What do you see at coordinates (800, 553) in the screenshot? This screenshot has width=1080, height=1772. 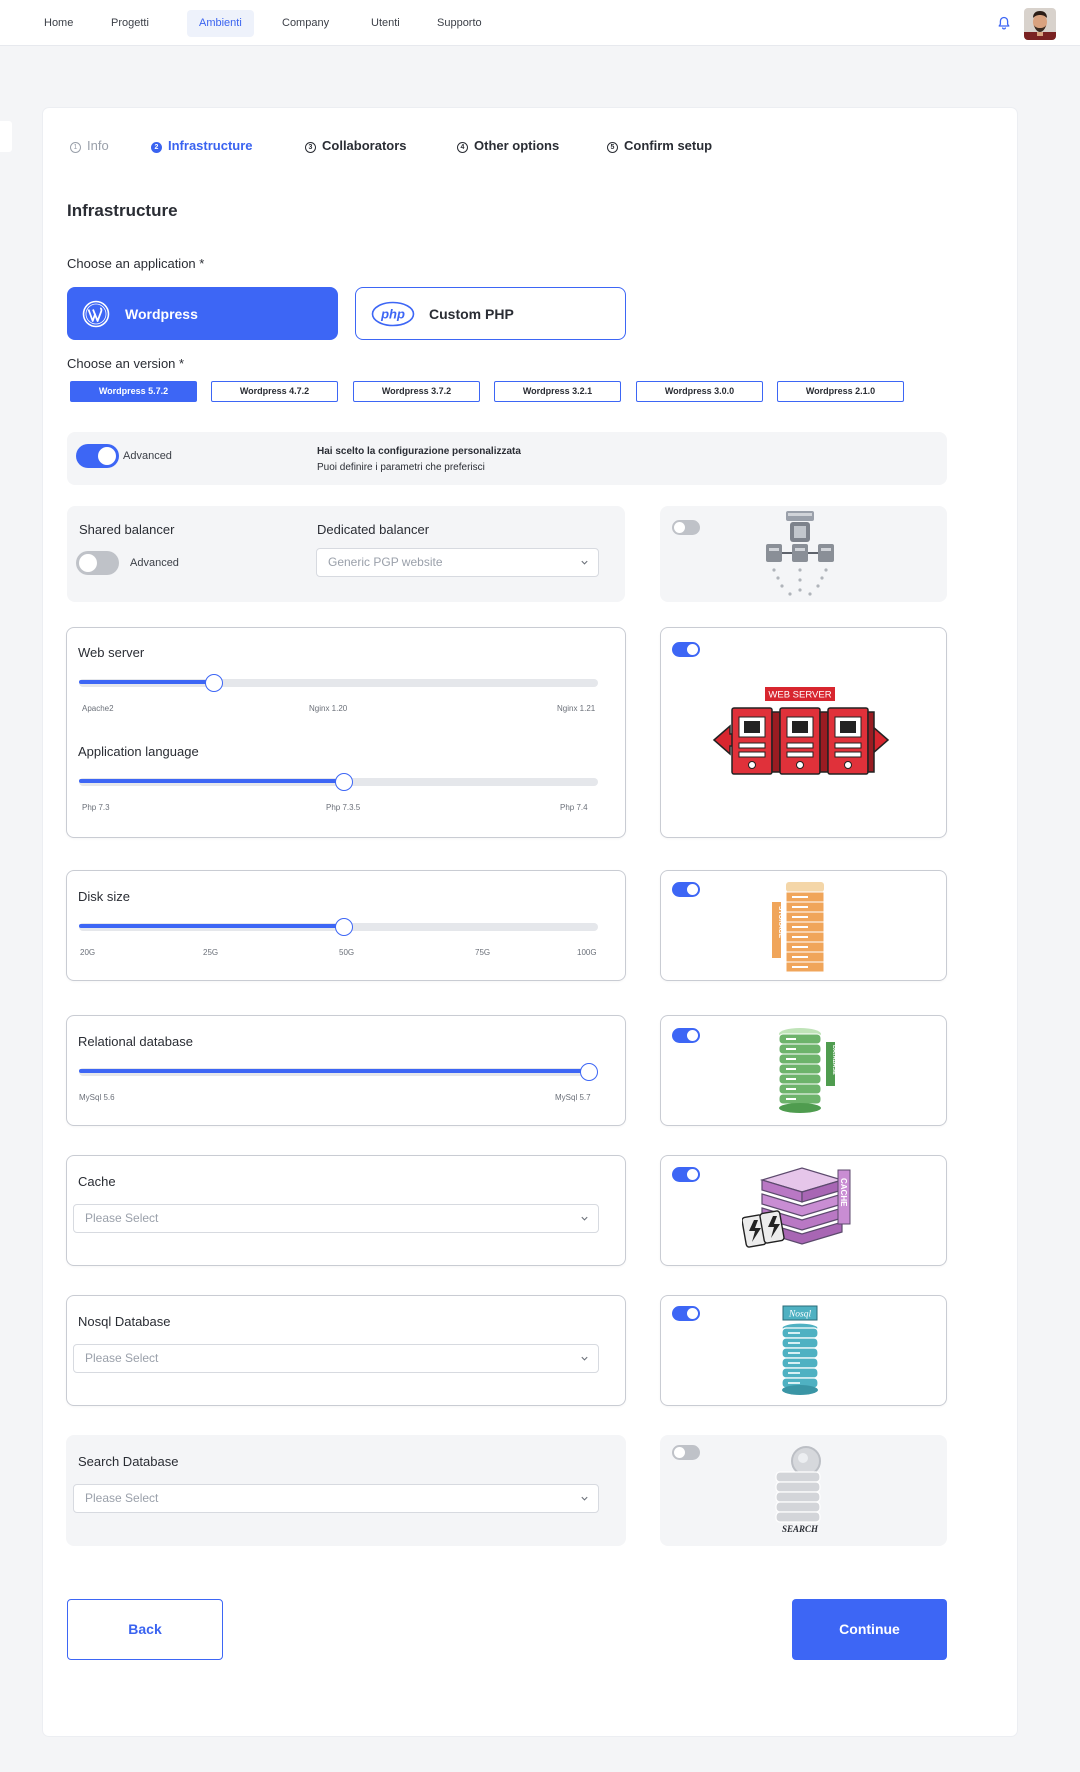 I see `load-balancer-icon` at bounding box center [800, 553].